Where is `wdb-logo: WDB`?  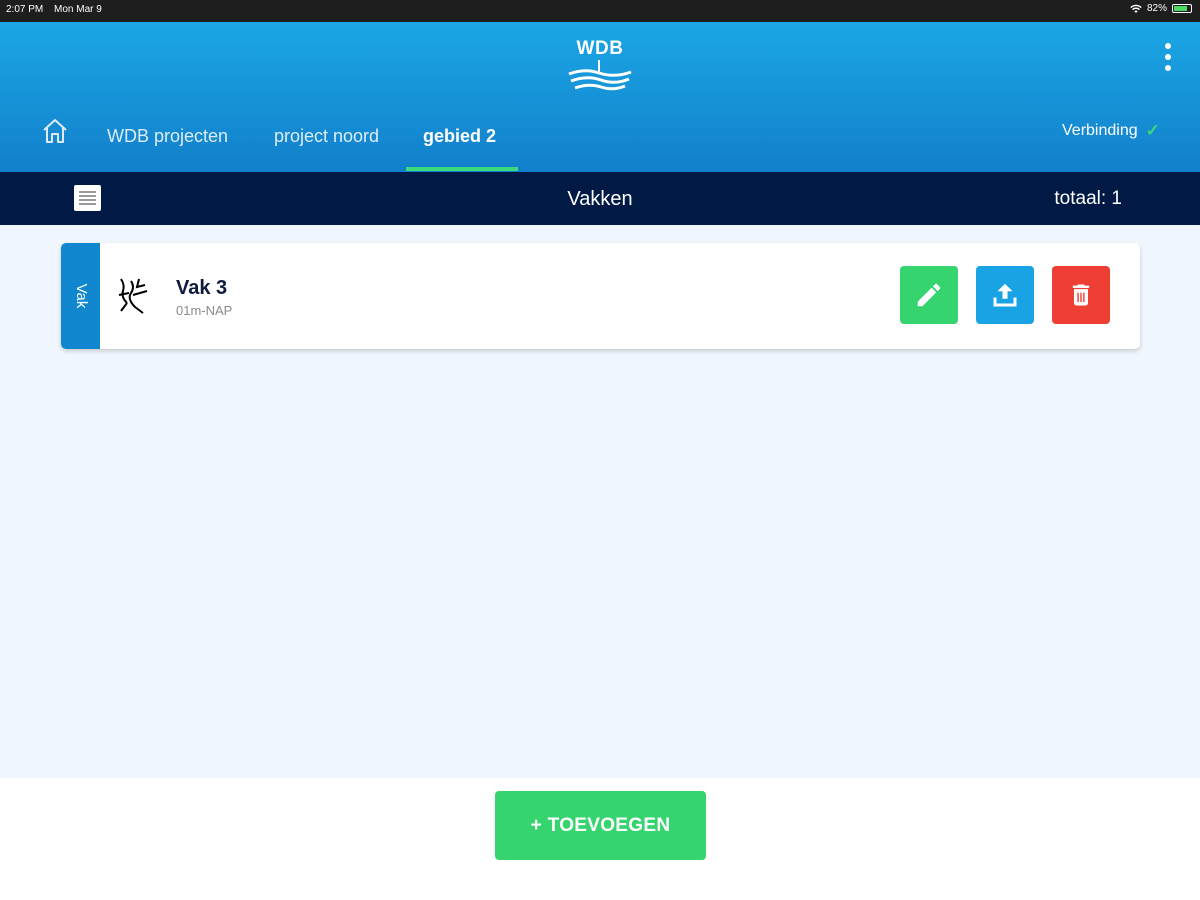
wdb-logo: WDB is located at coordinates (600, 68).